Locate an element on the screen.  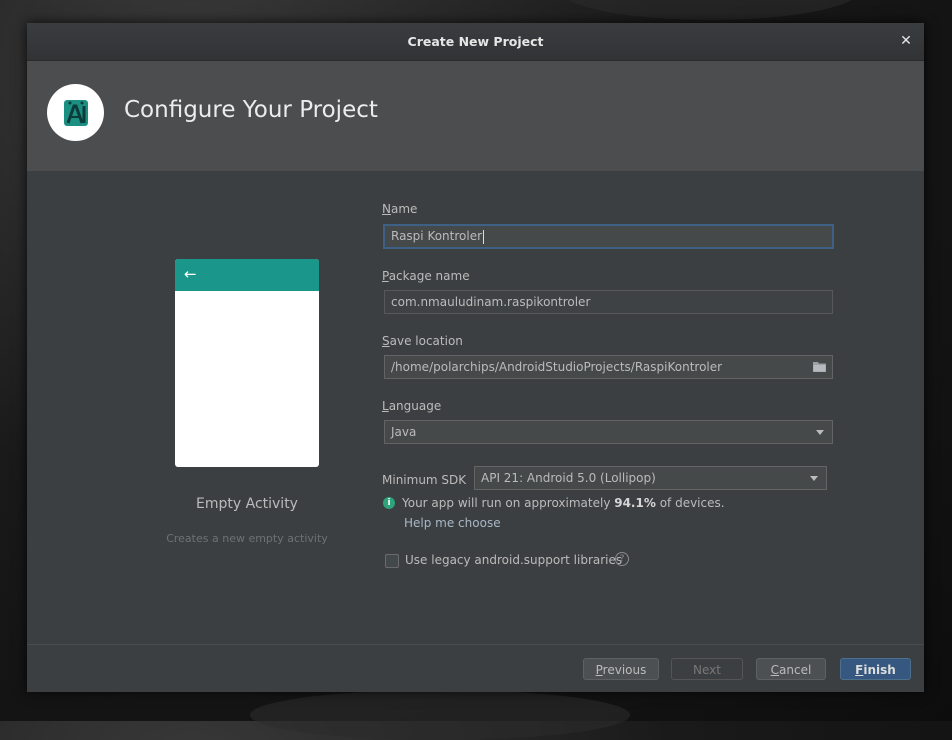
legacy-support-label: Use legacy android.support libraries is located at coordinates (513, 560).